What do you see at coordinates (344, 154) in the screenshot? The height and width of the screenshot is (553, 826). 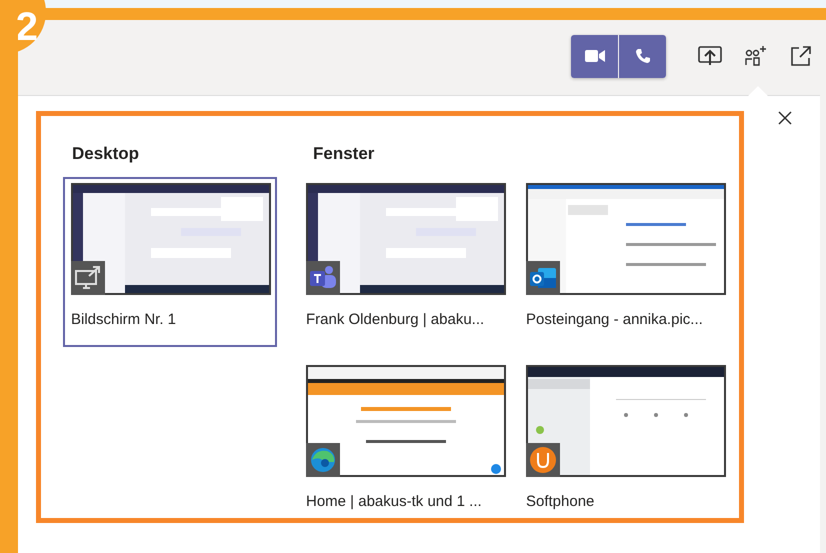 I see `section-title: Fenster` at bounding box center [344, 154].